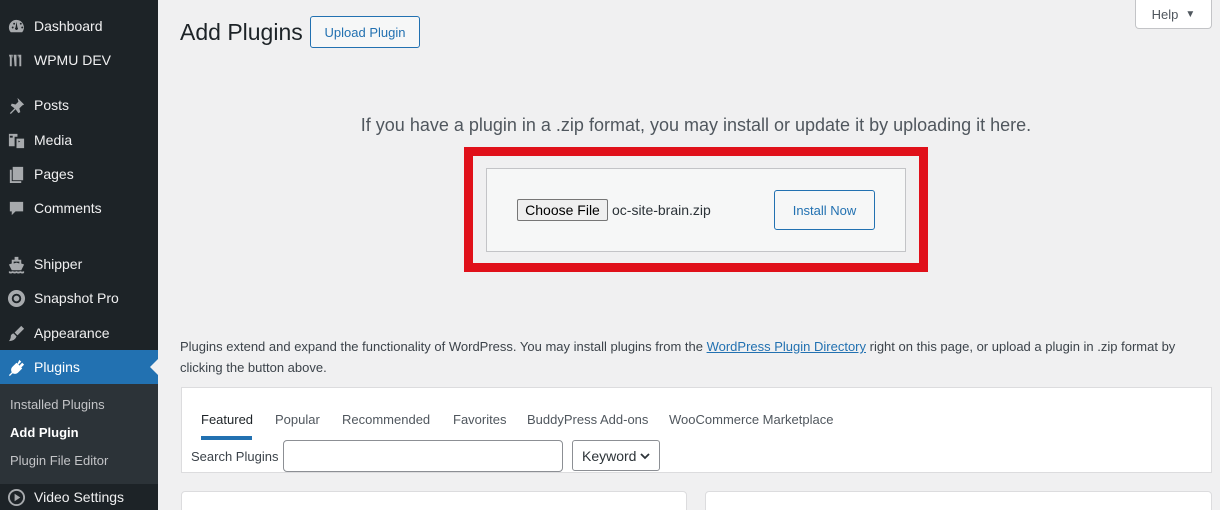 This screenshot has width=1220, height=510. Describe the element at coordinates (76, 298) in the screenshot. I see `menu-label: Snapshot Pro` at that location.